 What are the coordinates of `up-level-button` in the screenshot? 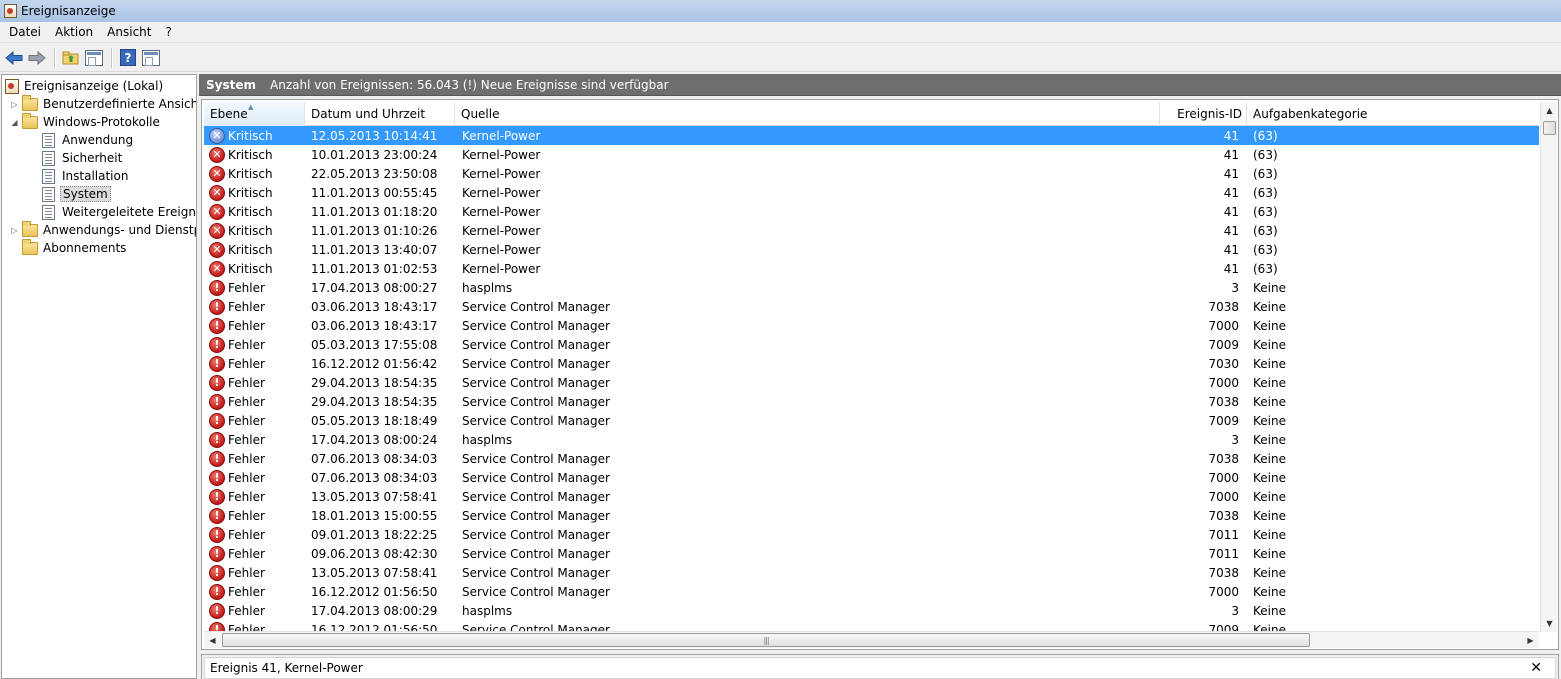 It's located at (71, 58).